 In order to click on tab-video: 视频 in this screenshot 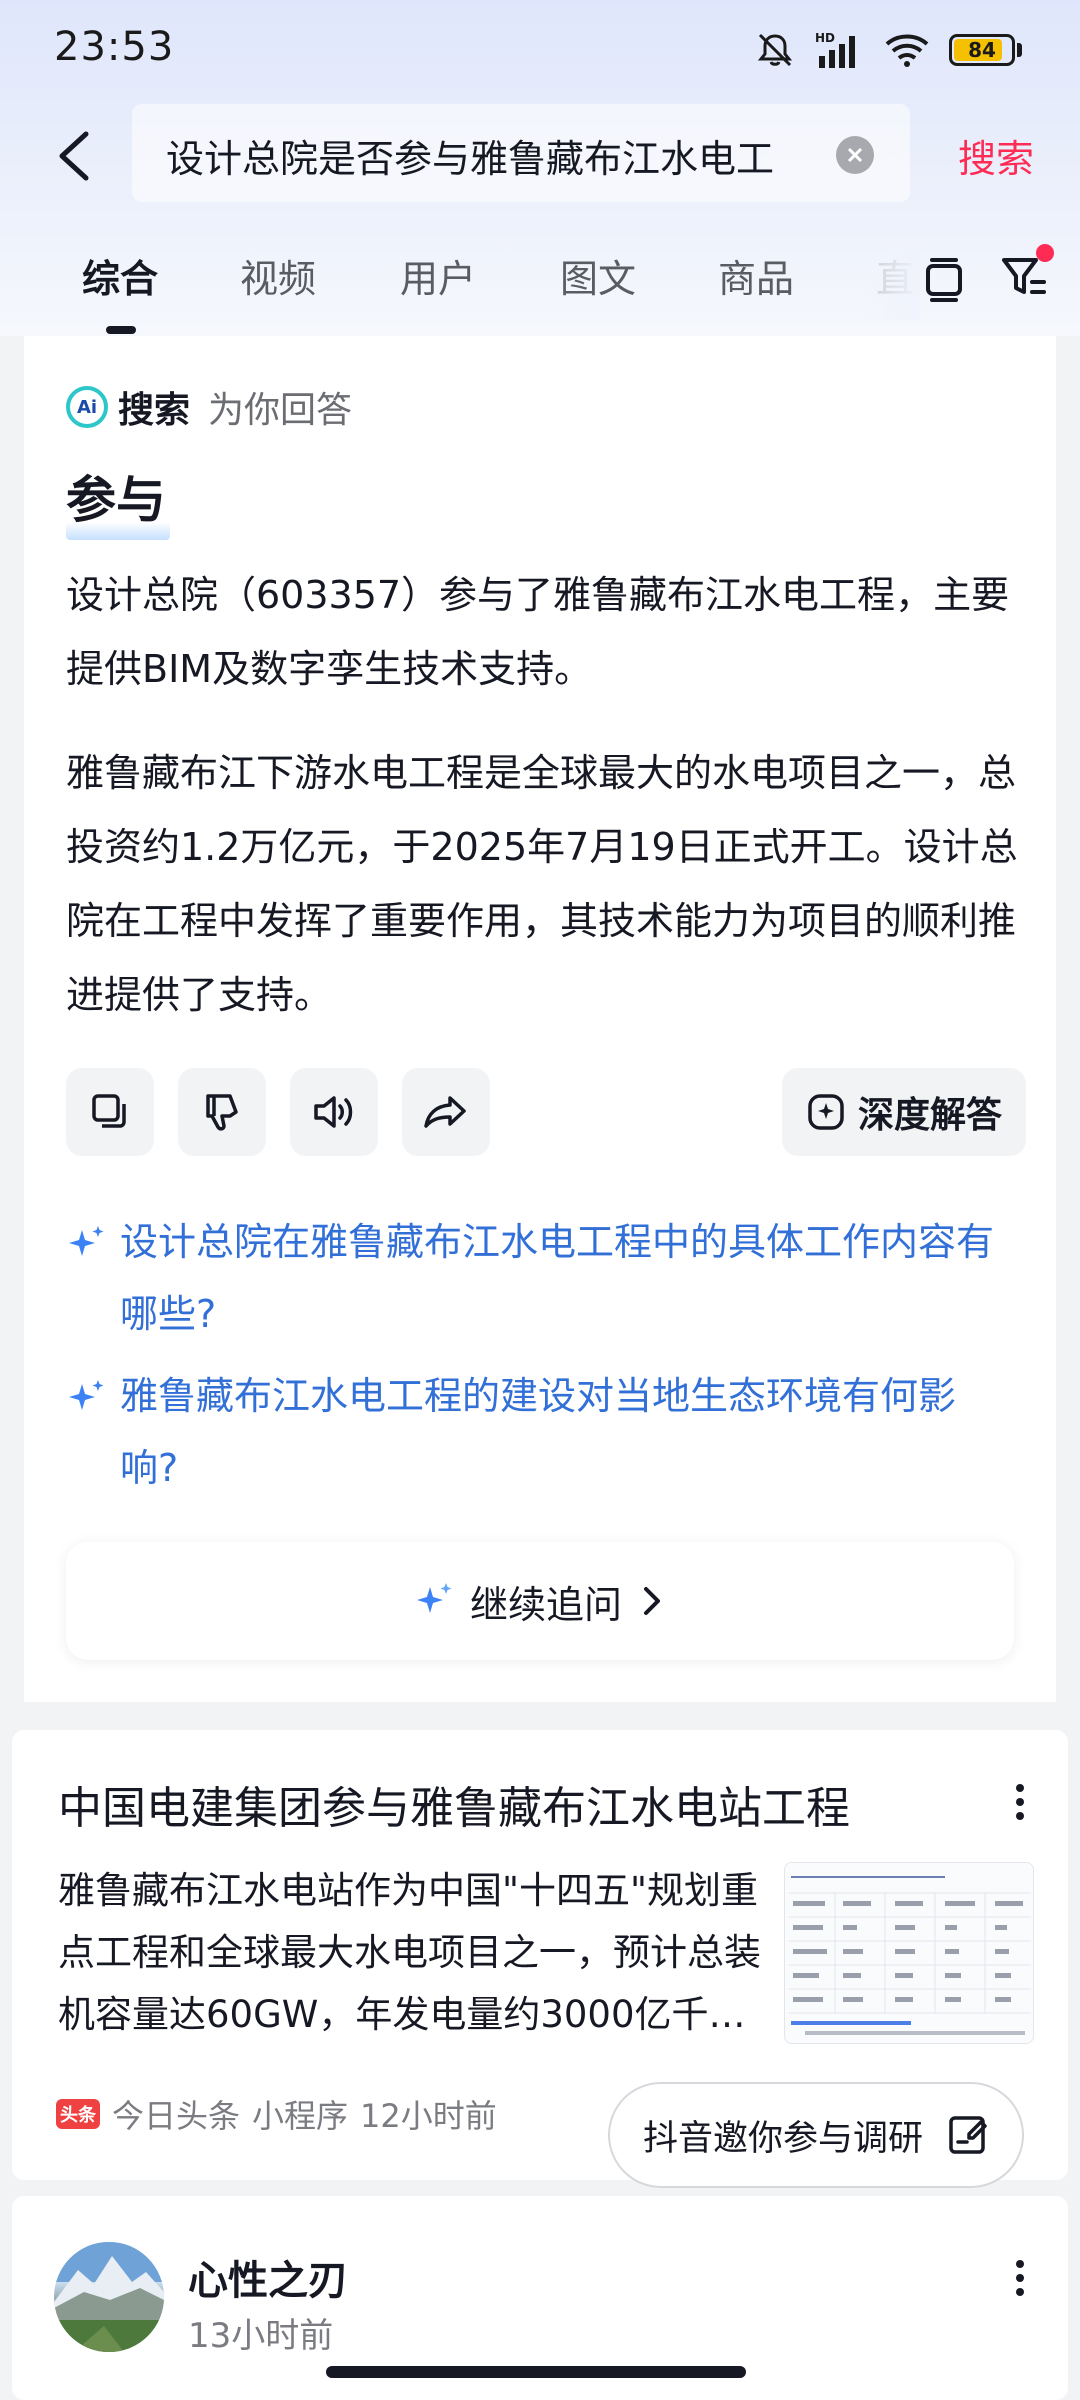, I will do `click(278, 275)`.